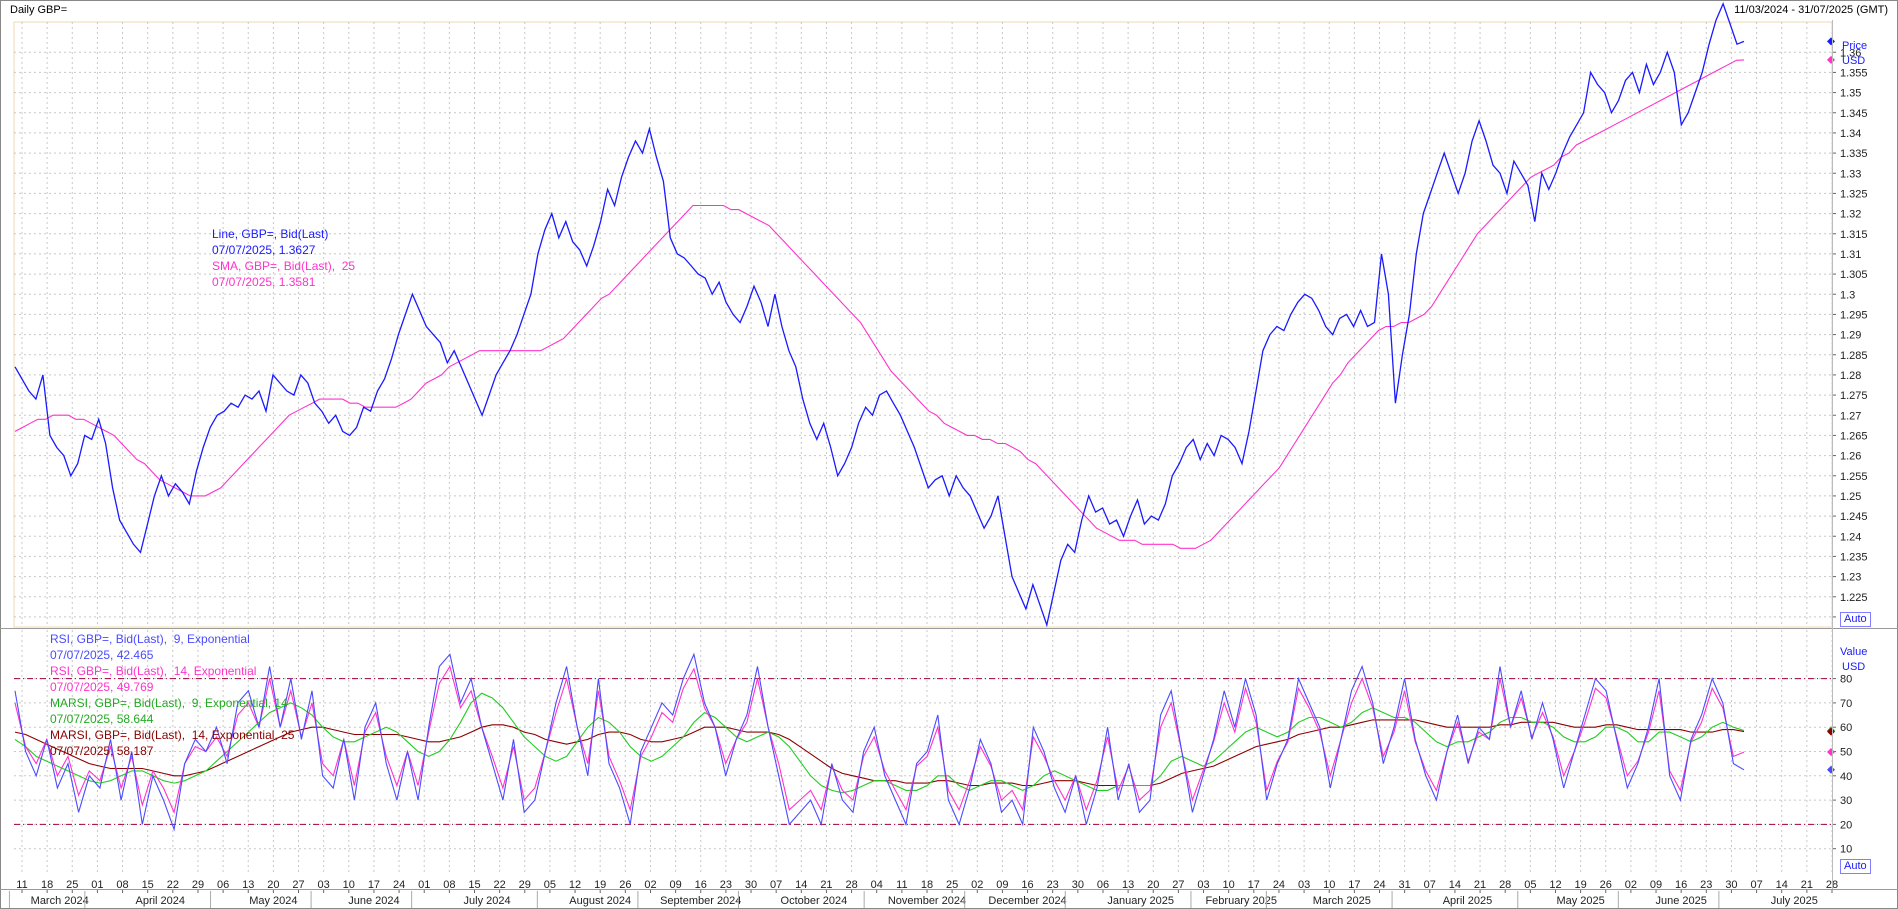  What do you see at coordinates (39, 10) in the screenshot?
I see `chart-title: Daily GBP=` at bounding box center [39, 10].